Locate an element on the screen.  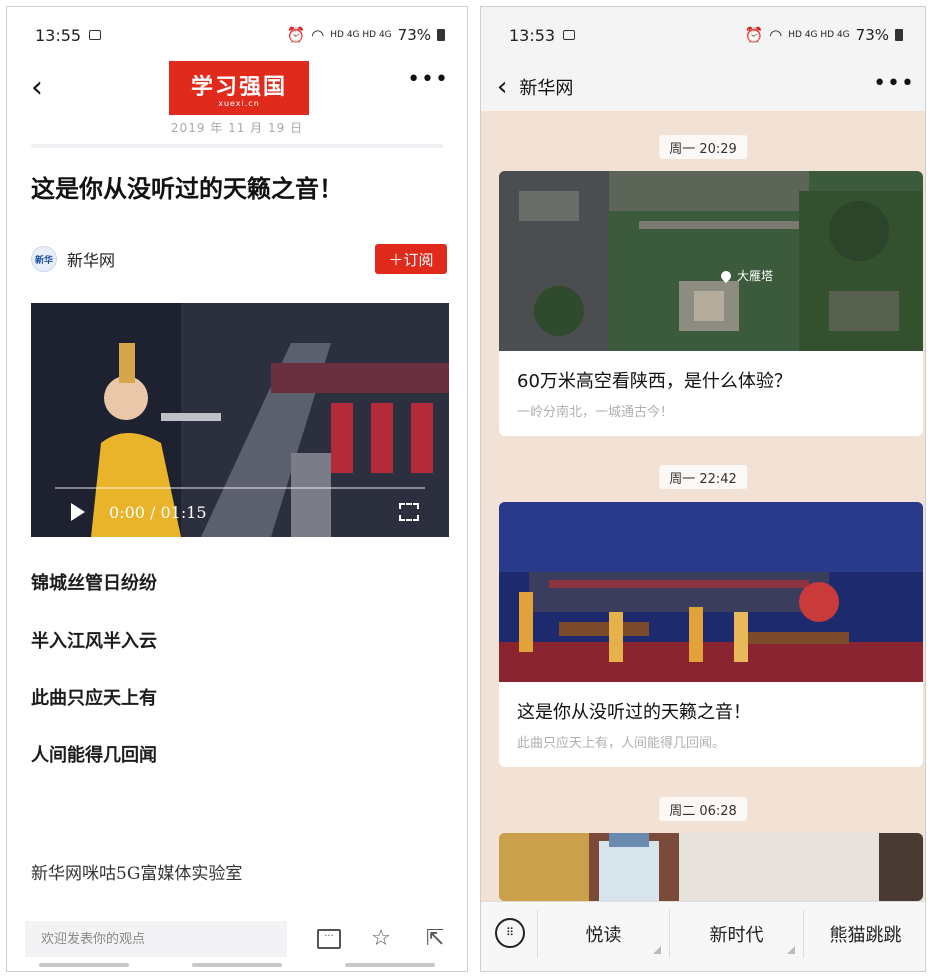
status-time: 13:55 is located at coordinates (58, 35).